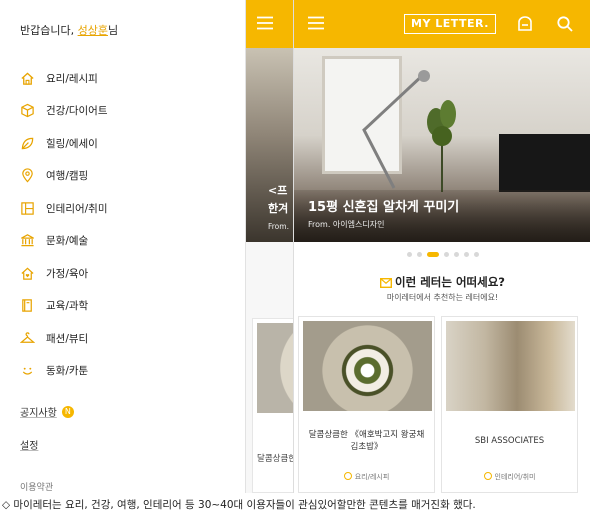 Image resolution: width=590 pixels, height=517 pixels. Describe the element at coordinates (269, 145) in the screenshot. I see `background-hero-image: <프 한겨 From.` at that location.